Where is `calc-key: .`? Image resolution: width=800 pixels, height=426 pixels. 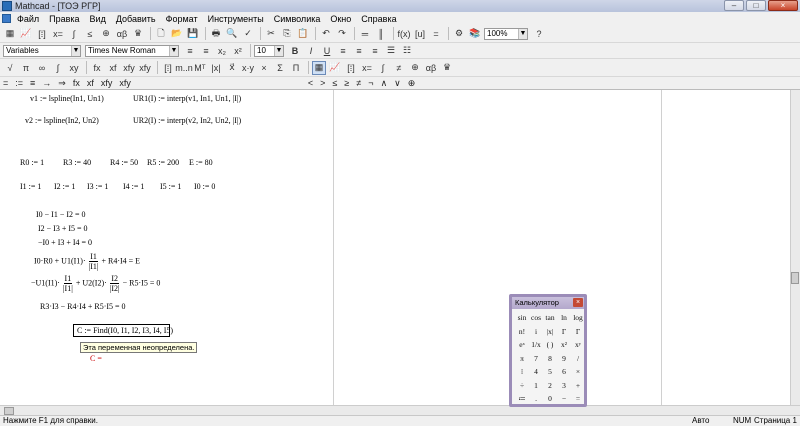 calc-key: . is located at coordinates (536, 399).